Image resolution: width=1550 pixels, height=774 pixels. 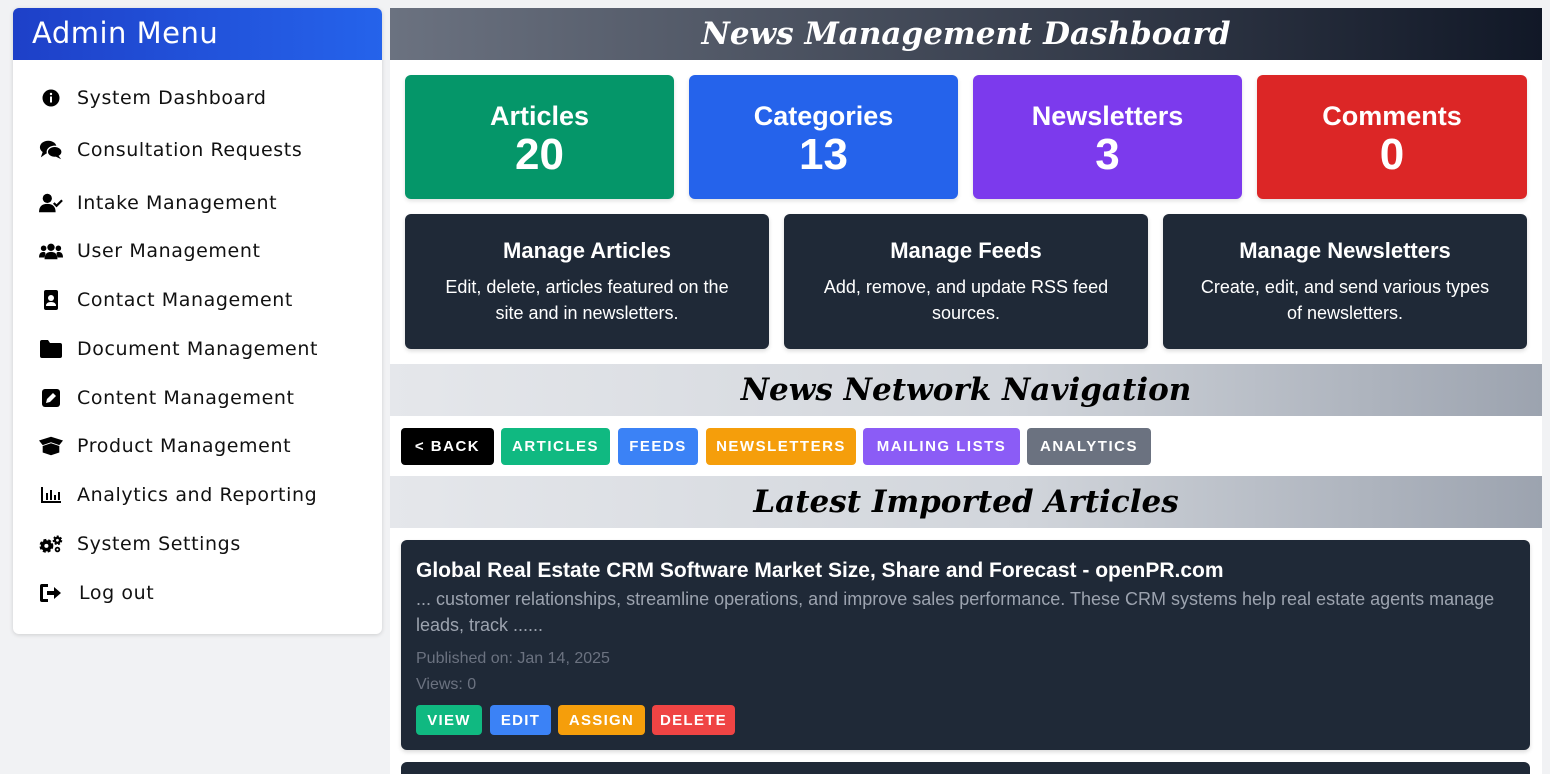 I want to click on cogs-icon, so click(x=51, y=544).